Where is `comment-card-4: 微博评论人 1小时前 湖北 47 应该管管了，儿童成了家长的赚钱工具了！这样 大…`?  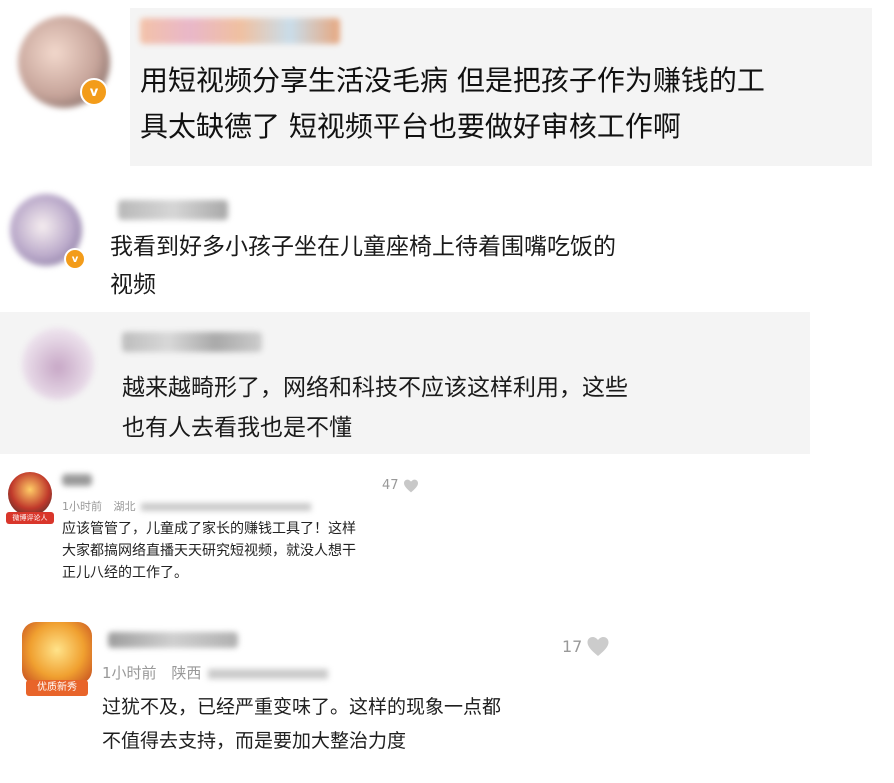
comment-card-4: 微博评论人 1小时前 湖北 47 应该管管了，儿童成了家长的赚钱工具了！这样 大… is located at coordinates (218, 529).